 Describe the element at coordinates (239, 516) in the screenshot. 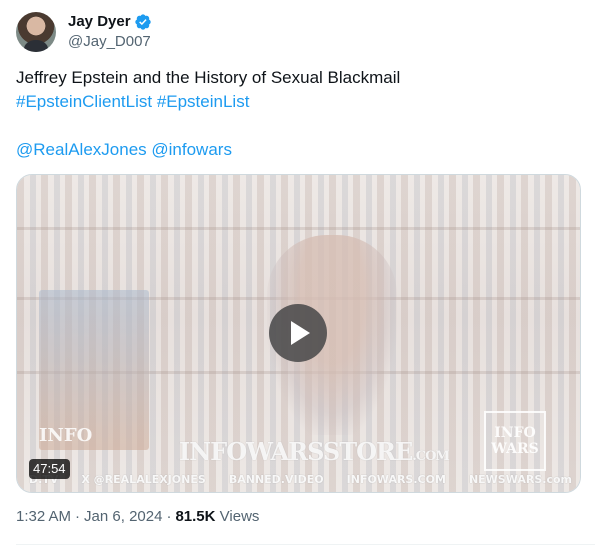

I see `views-label: Views` at that location.